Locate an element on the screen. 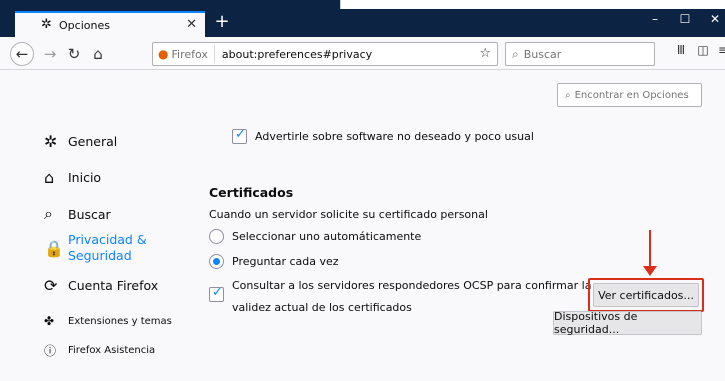  tab-title: Opciones is located at coordinates (84, 25).